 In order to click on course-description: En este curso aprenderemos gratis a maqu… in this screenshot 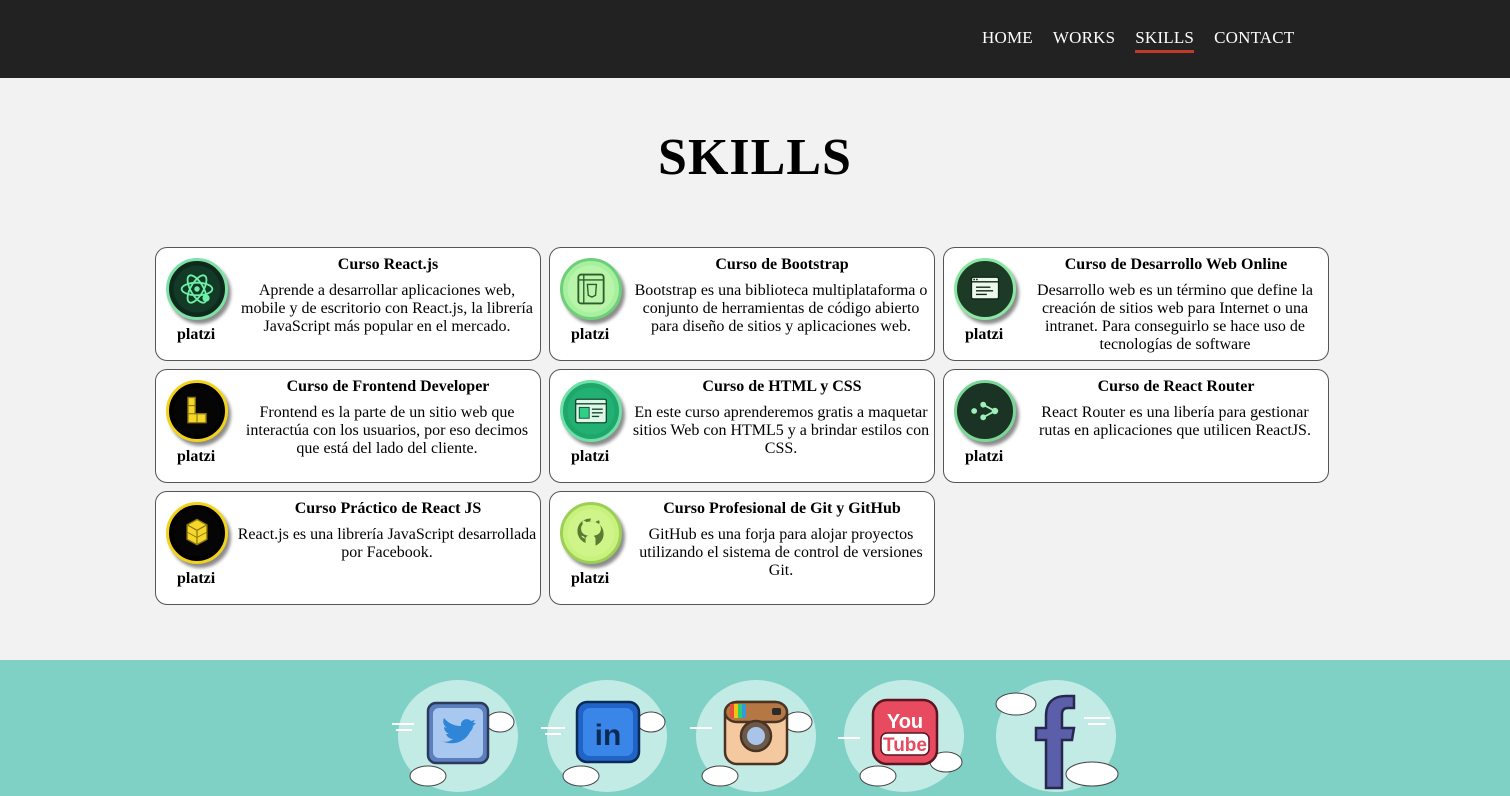, I will do `click(781, 430)`.